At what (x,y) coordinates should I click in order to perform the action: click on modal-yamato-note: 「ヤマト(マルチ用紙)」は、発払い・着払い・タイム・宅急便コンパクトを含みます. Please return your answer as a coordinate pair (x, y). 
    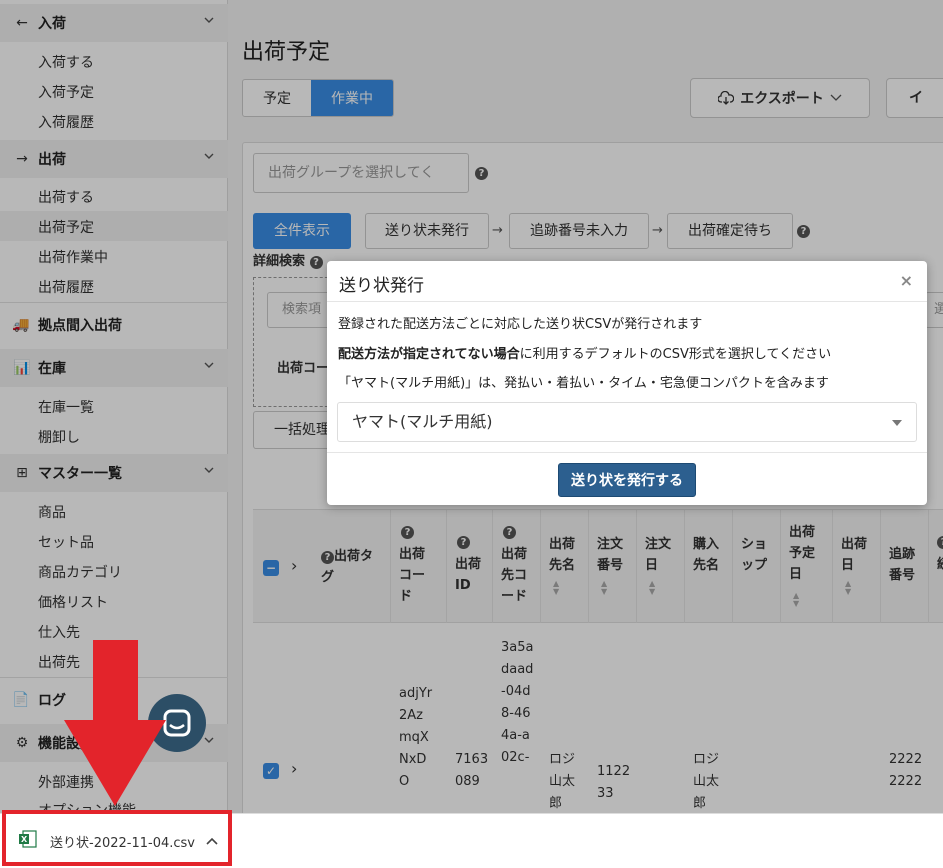
    Looking at the image, I should click on (583, 383).